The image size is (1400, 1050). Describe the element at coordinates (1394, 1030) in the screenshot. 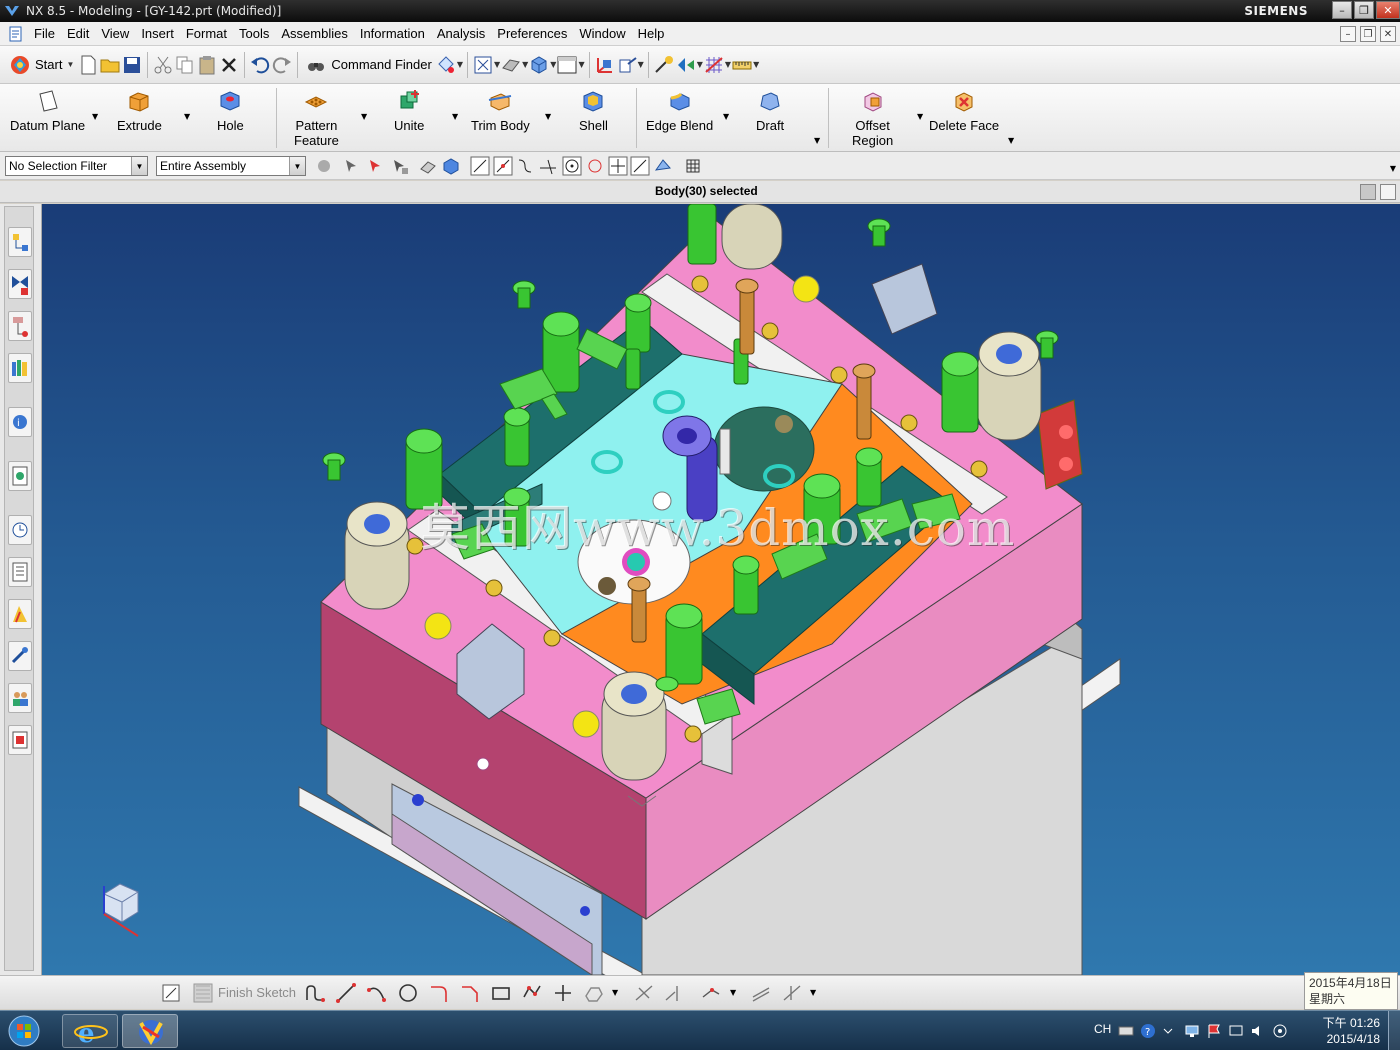

I see `show-desktop-button` at that location.